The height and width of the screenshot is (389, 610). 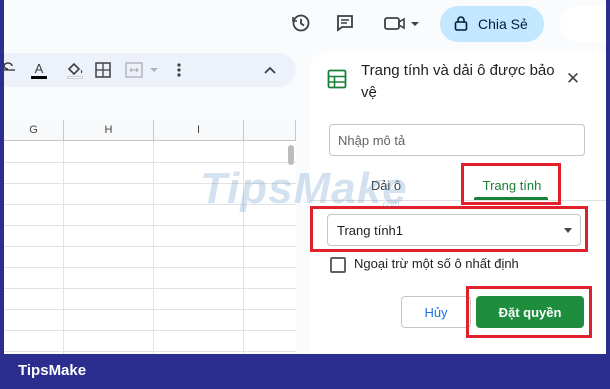 What do you see at coordinates (583, 24) in the screenshot?
I see `avatar` at bounding box center [583, 24].